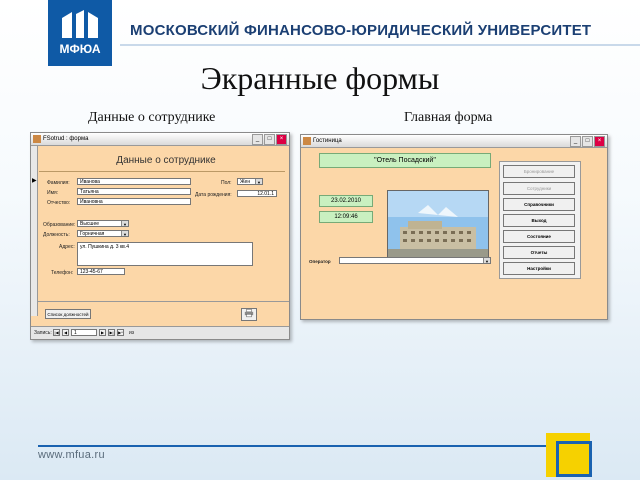  I want to click on education-value: Высшее, so click(90, 224).